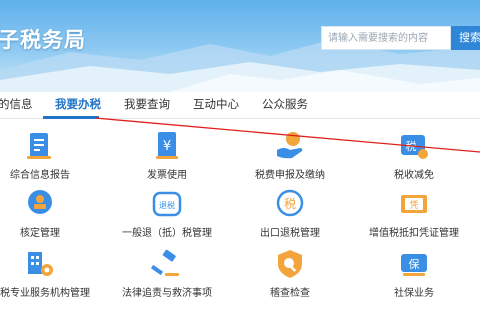 The image size is (480, 320). What do you see at coordinates (71, 117) in the screenshot?
I see `active-tab-indicator` at bounding box center [71, 117].